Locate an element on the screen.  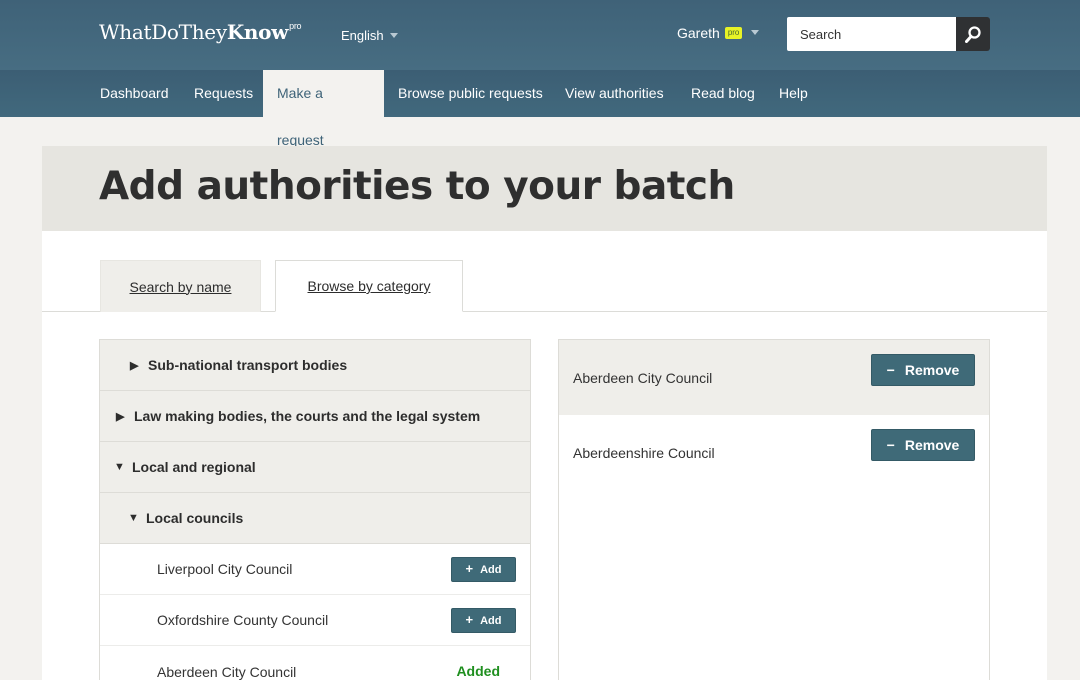
selected-authority-row: Aberdeenshire Council − Remove is located at coordinates (774, 452).